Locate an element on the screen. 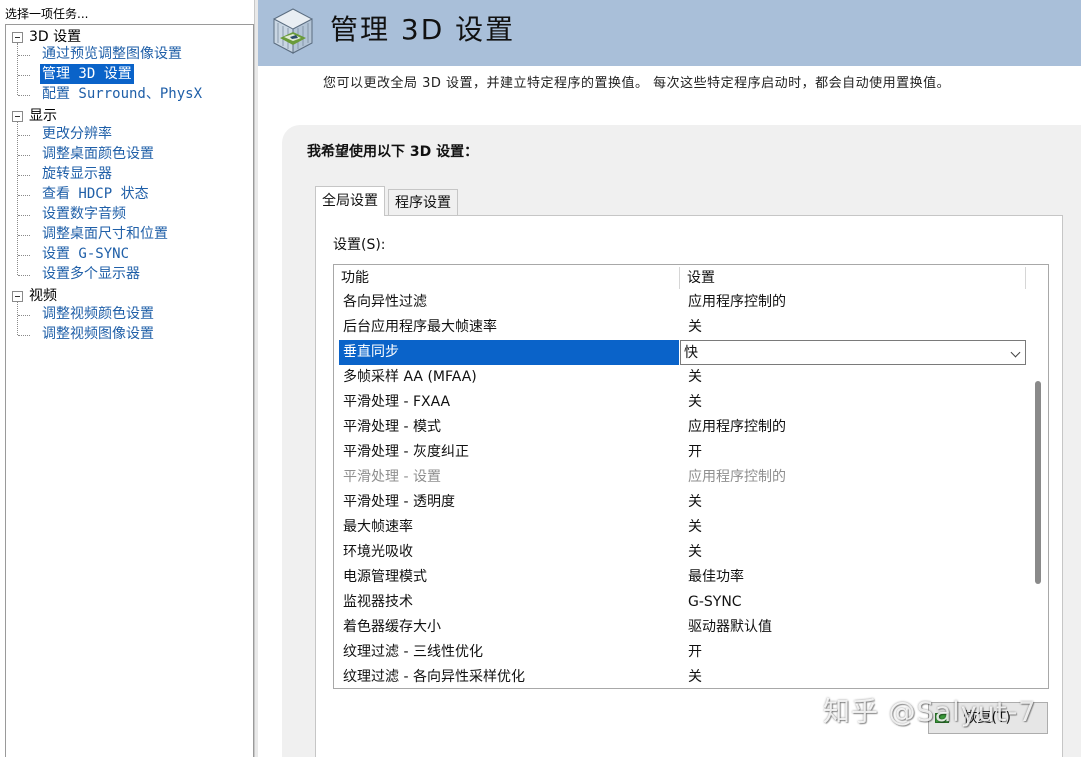 The width and height of the screenshot is (1081, 757). tree-item-g-sync: 设置 G-SYNC is located at coordinates (85, 254).